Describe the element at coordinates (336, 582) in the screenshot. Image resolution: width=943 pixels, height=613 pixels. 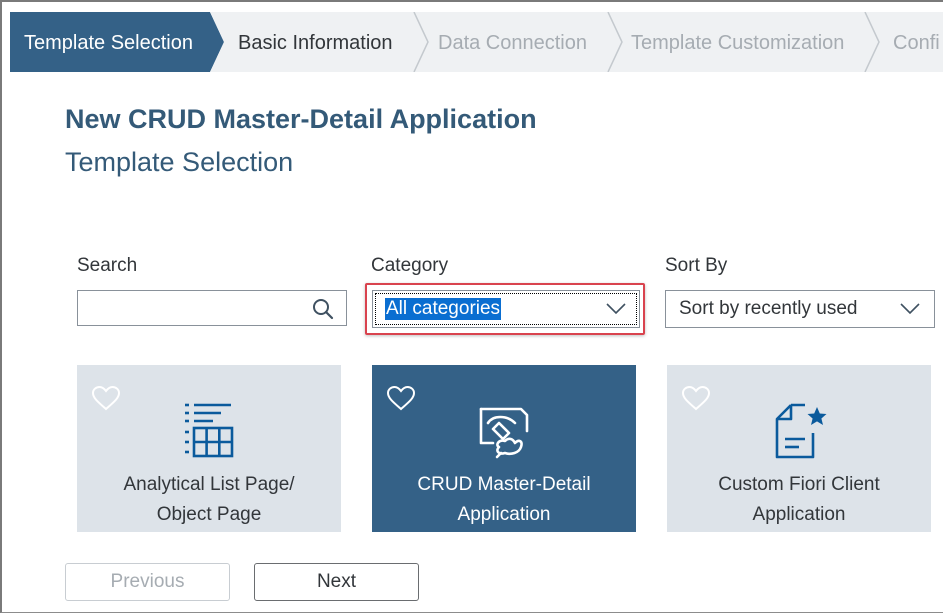
I see `next-button: Next` at that location.